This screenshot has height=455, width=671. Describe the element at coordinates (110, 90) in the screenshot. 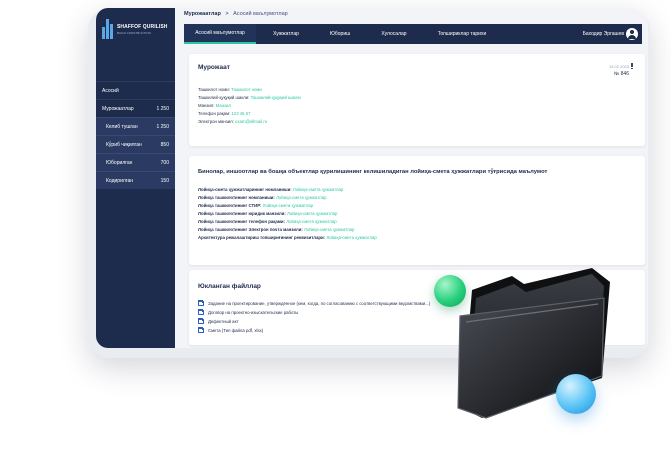

I see `sidebar-item-label: Асосий` at that location.